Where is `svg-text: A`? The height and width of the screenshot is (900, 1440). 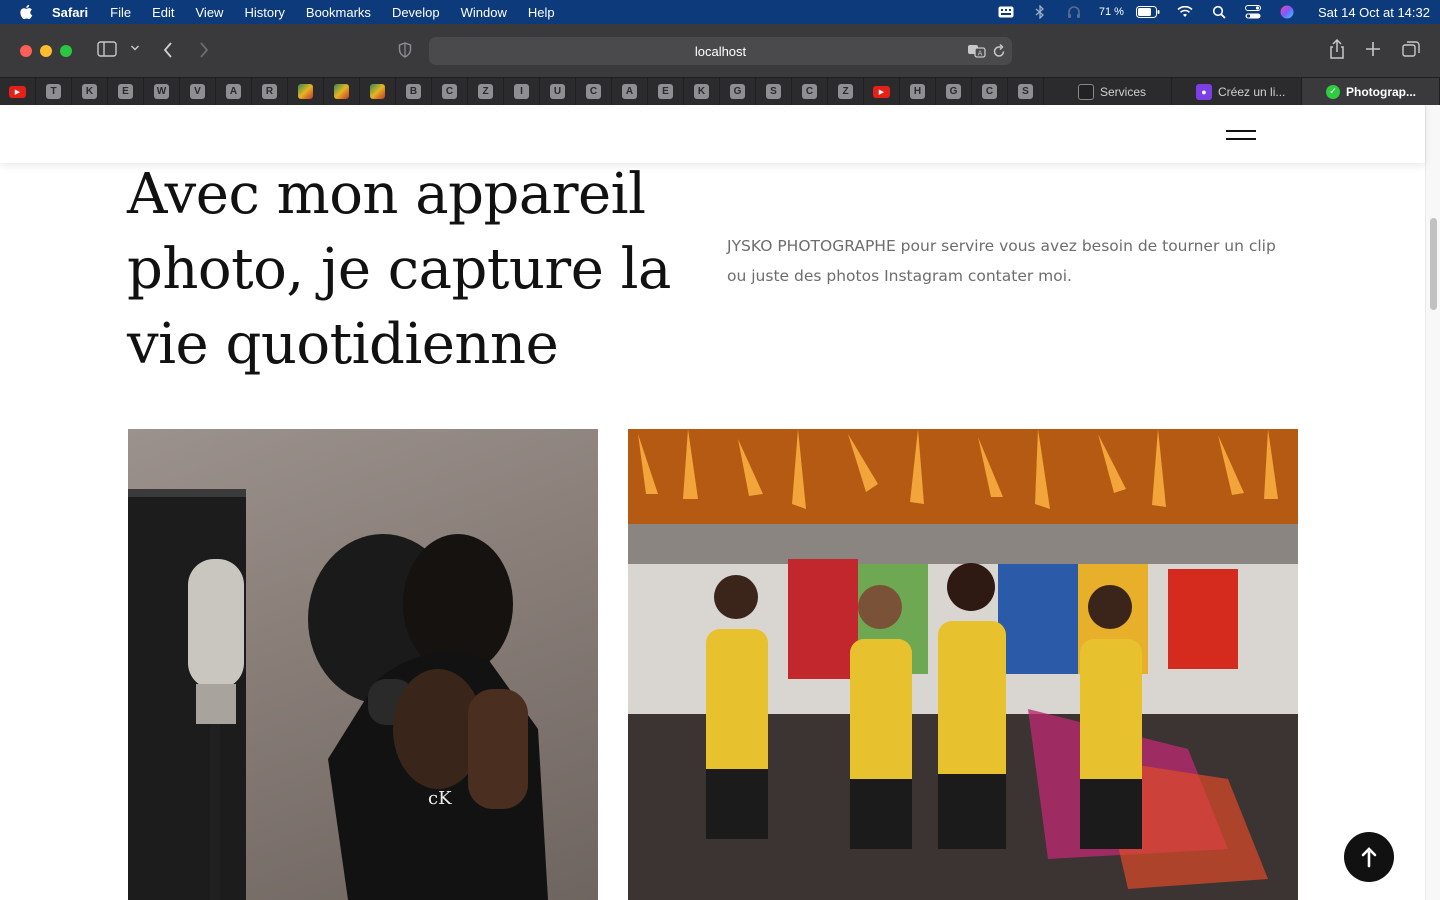
svg-text: A is located at coordinates (980, 54).